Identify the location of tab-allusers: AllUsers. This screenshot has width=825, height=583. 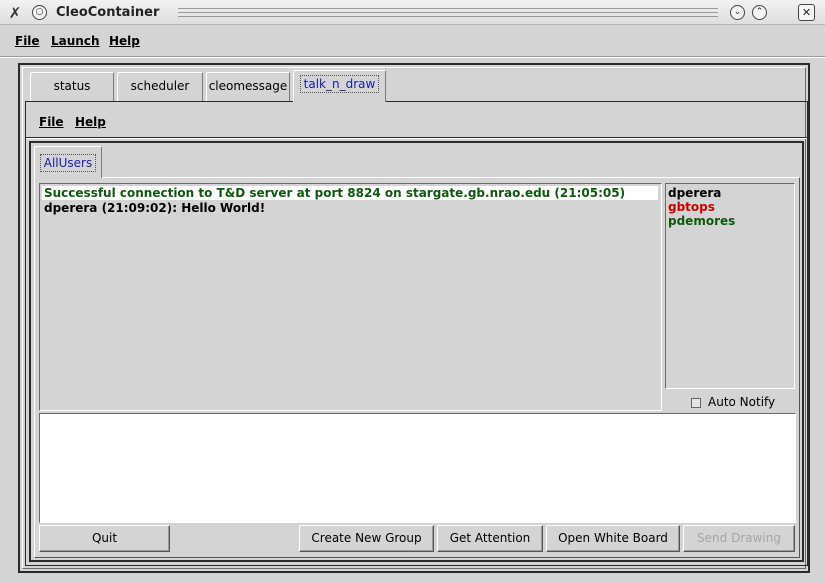
(68, 162).